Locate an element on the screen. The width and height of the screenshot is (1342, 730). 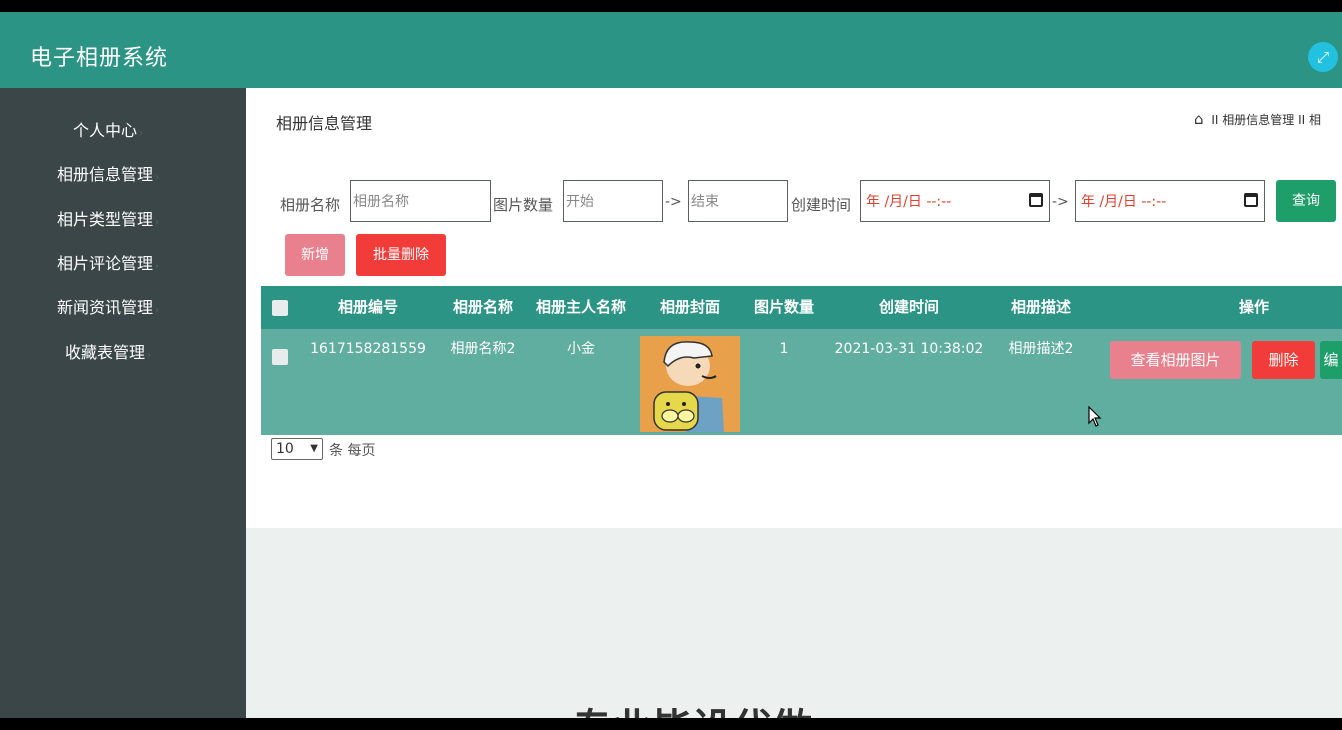
sidebar-item-favorites: 收藏表管理 › is located at coordinates (108, 353).